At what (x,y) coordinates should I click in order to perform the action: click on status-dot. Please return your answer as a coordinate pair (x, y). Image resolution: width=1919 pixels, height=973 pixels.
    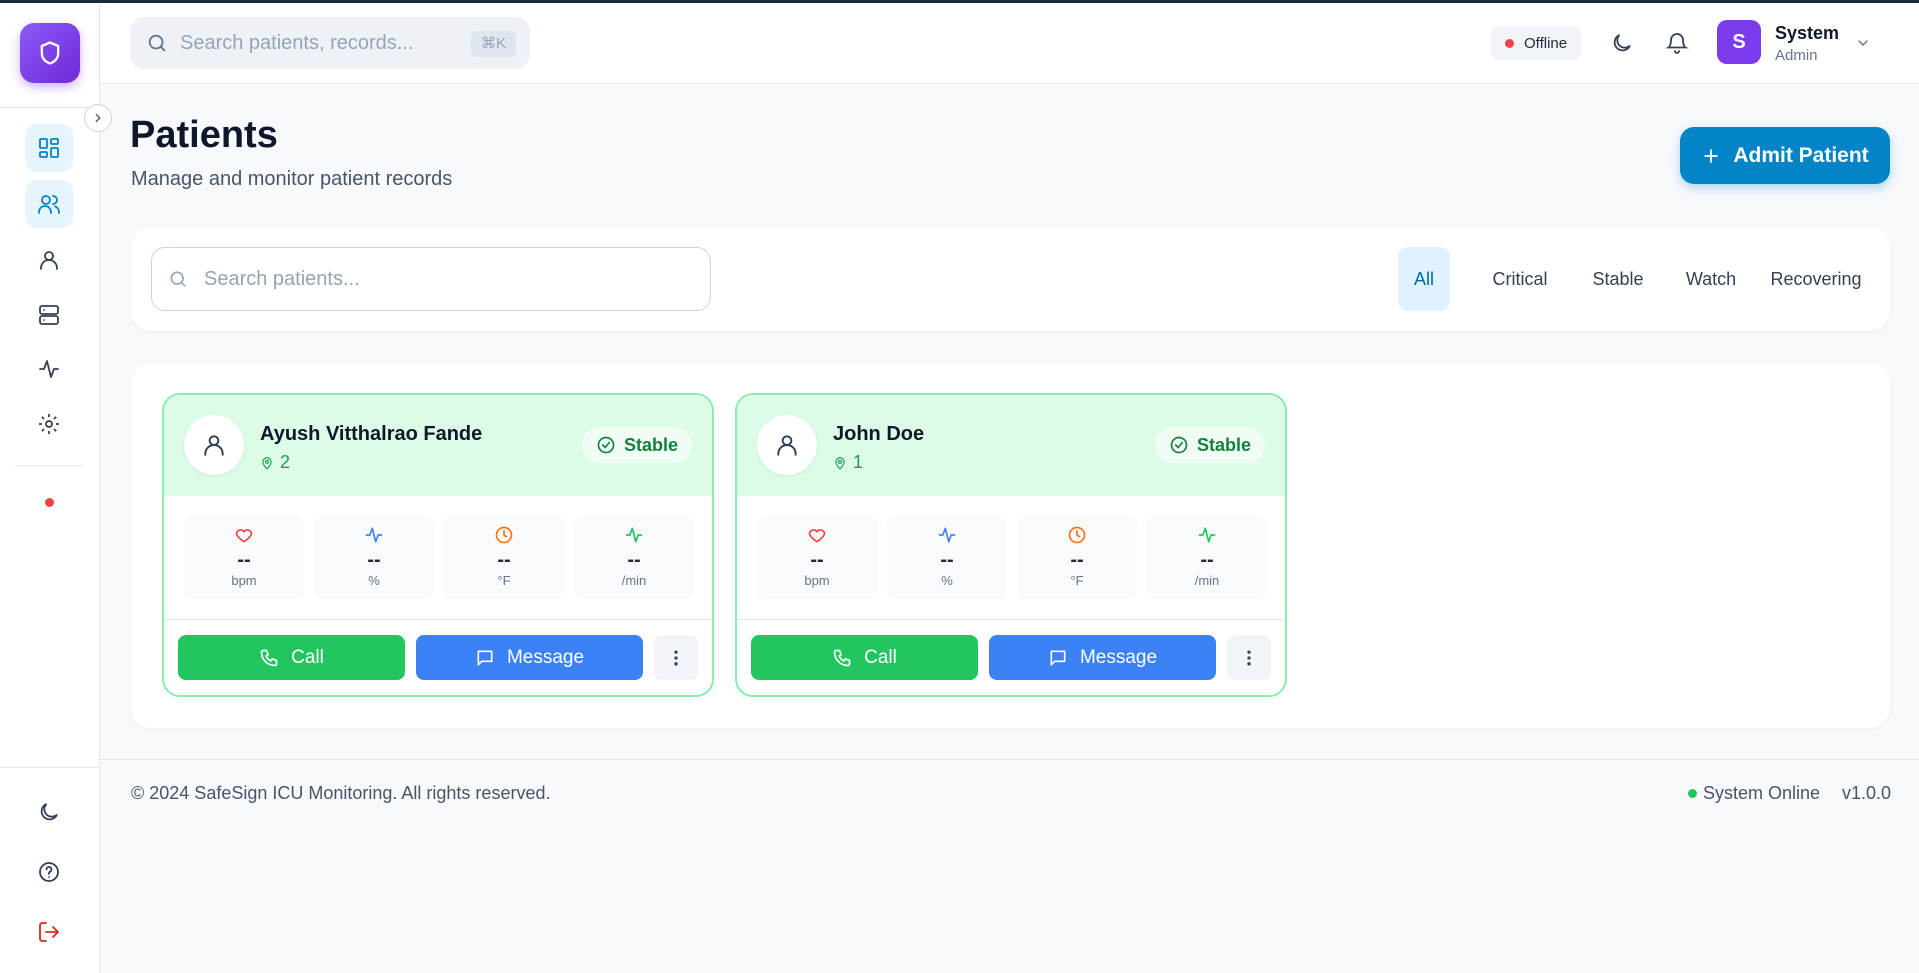
    Looking at the image, I should click on (1509, 43).